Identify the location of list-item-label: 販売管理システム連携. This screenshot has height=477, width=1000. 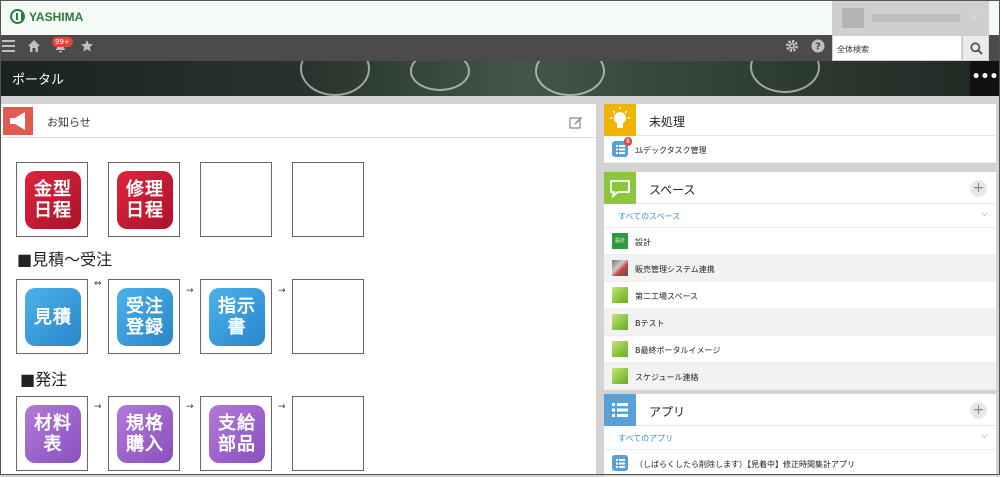
(675, 269).